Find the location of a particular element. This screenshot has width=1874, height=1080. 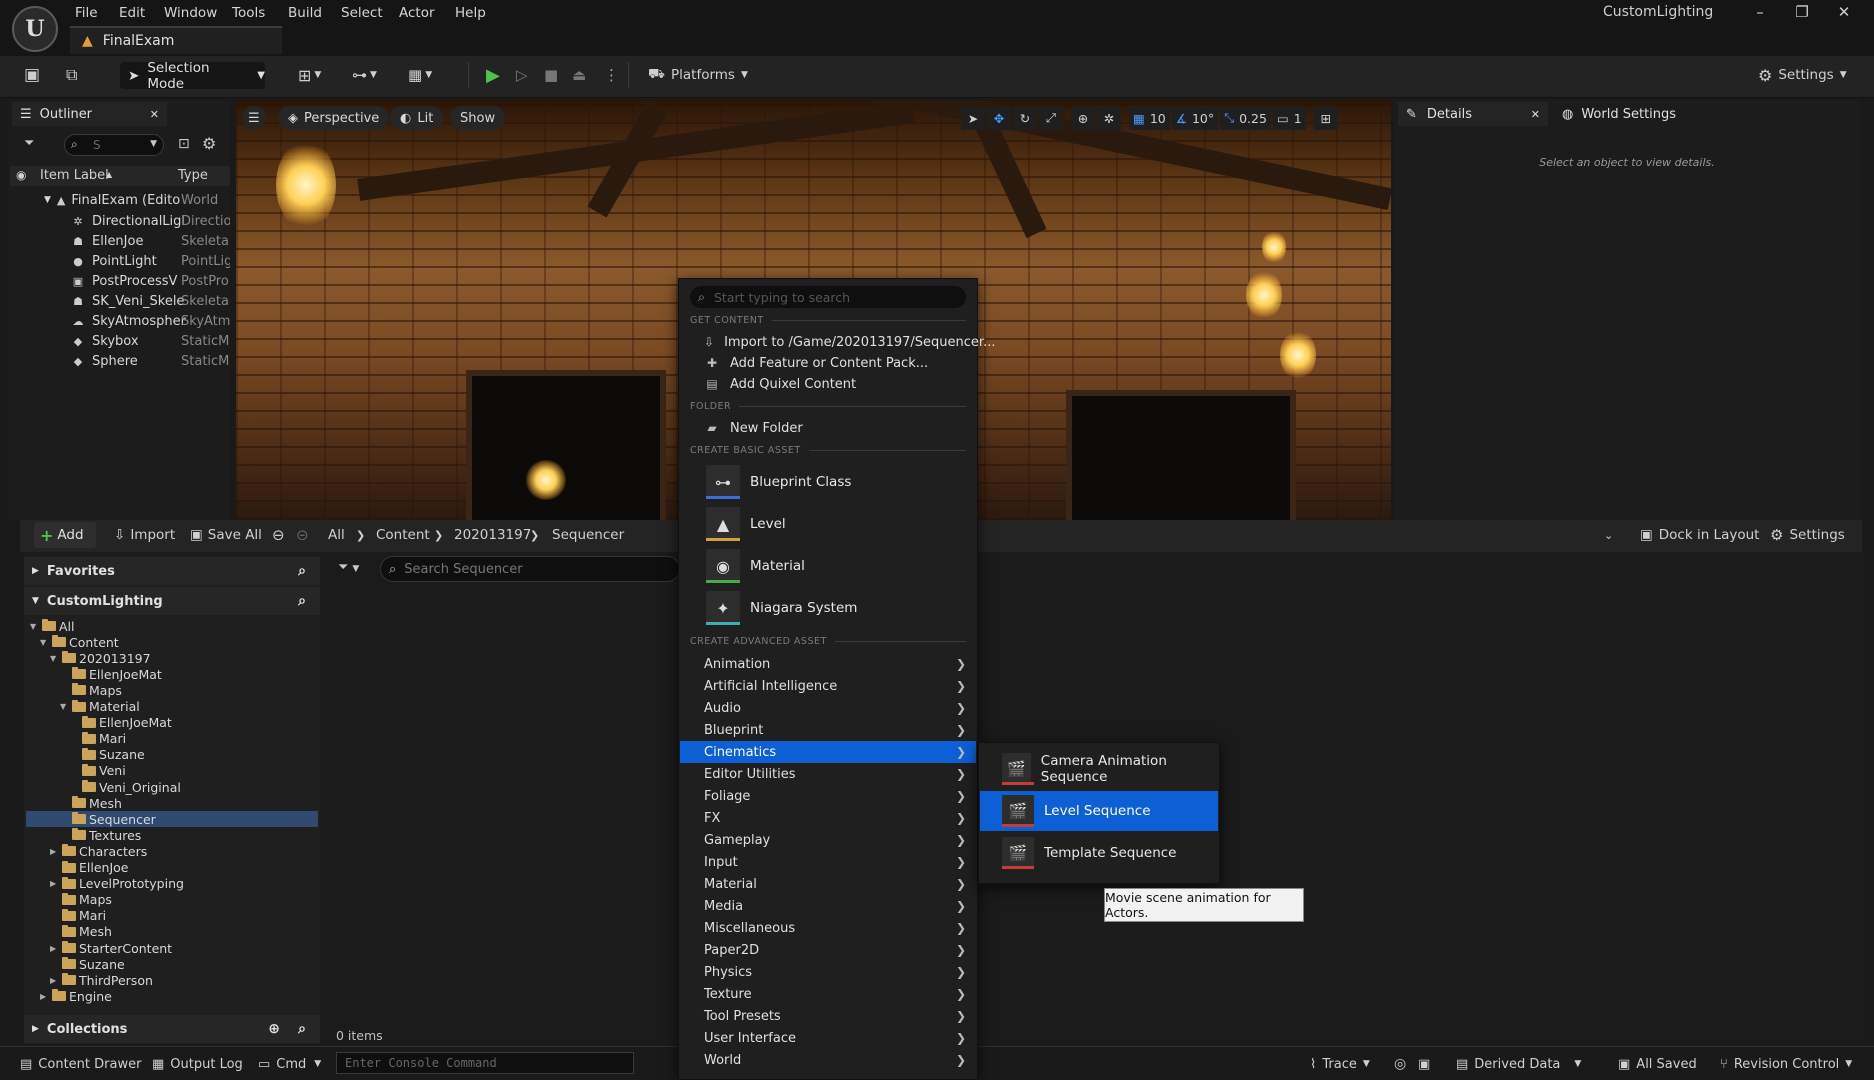

cinematics-submenu-item: 🎬 Level Sequence is located at coordinates (1099, 811).